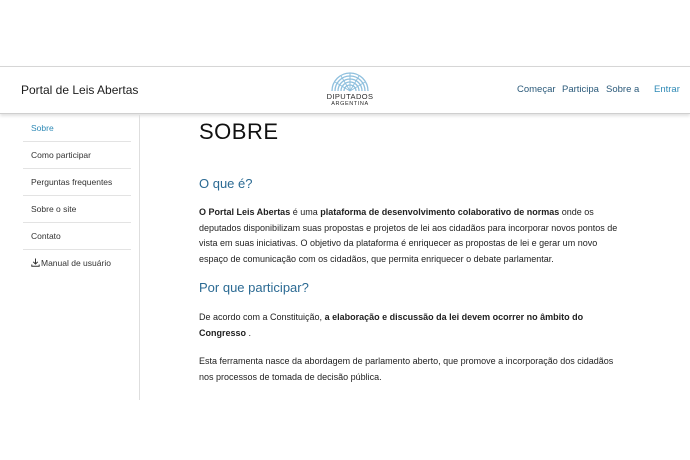 This screenshot has height=460, width=690. What do you see at coordinates (77, 128) in the screenshot?
I see `sidebar-item-sobre: Sobre` at bounding box center [77, 128].